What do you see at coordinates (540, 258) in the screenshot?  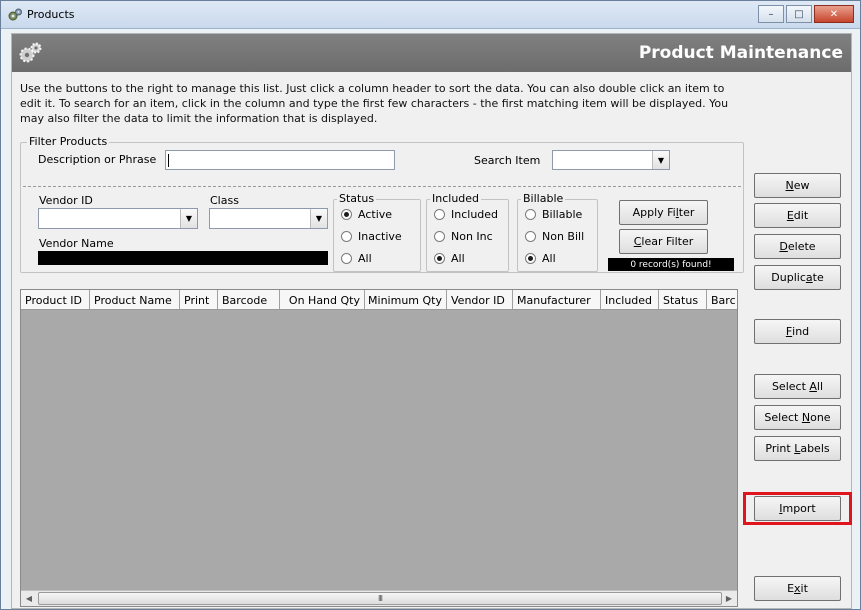 I see `billable-all-radio: All` at bounding box center [540, 258].